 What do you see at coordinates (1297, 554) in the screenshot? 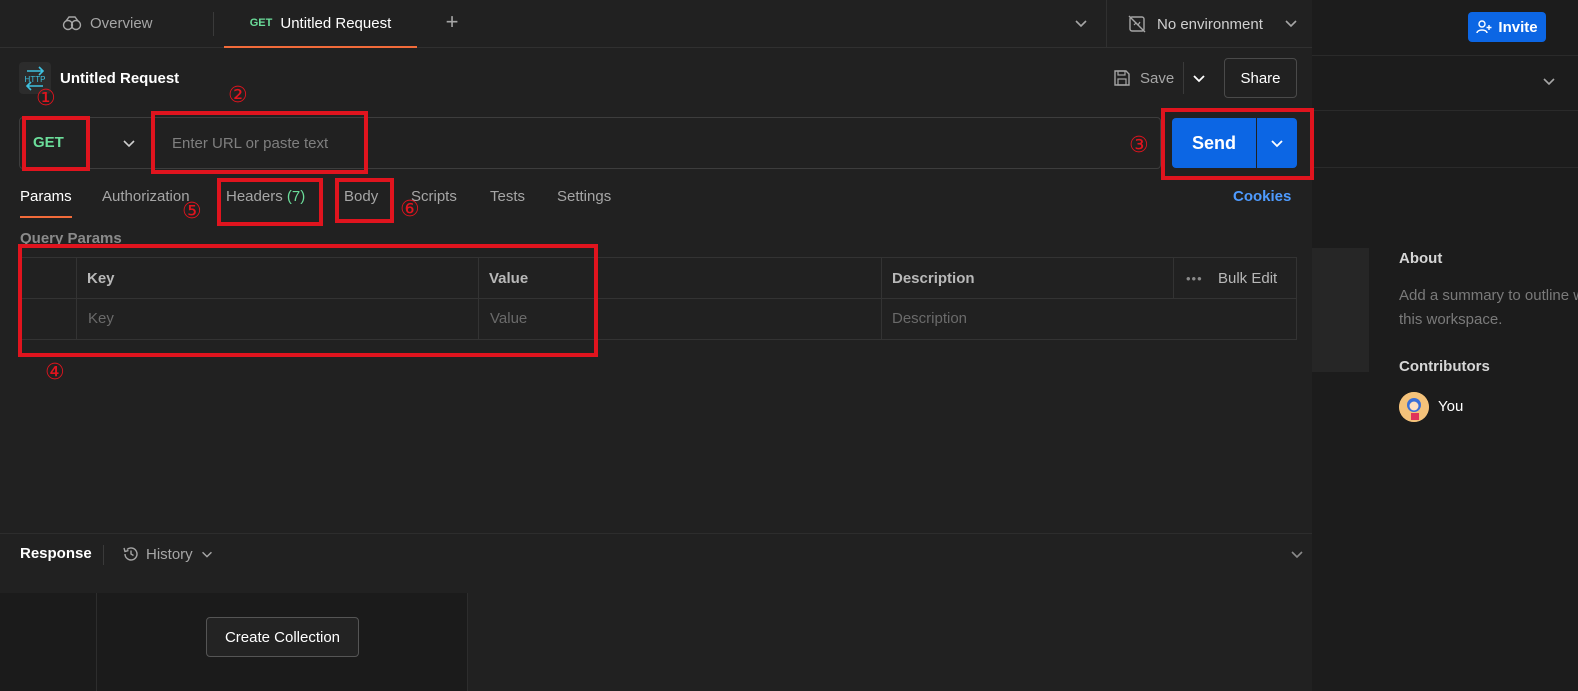
I see `response-chevron-down-icon` at bounding box center [1297, 554].